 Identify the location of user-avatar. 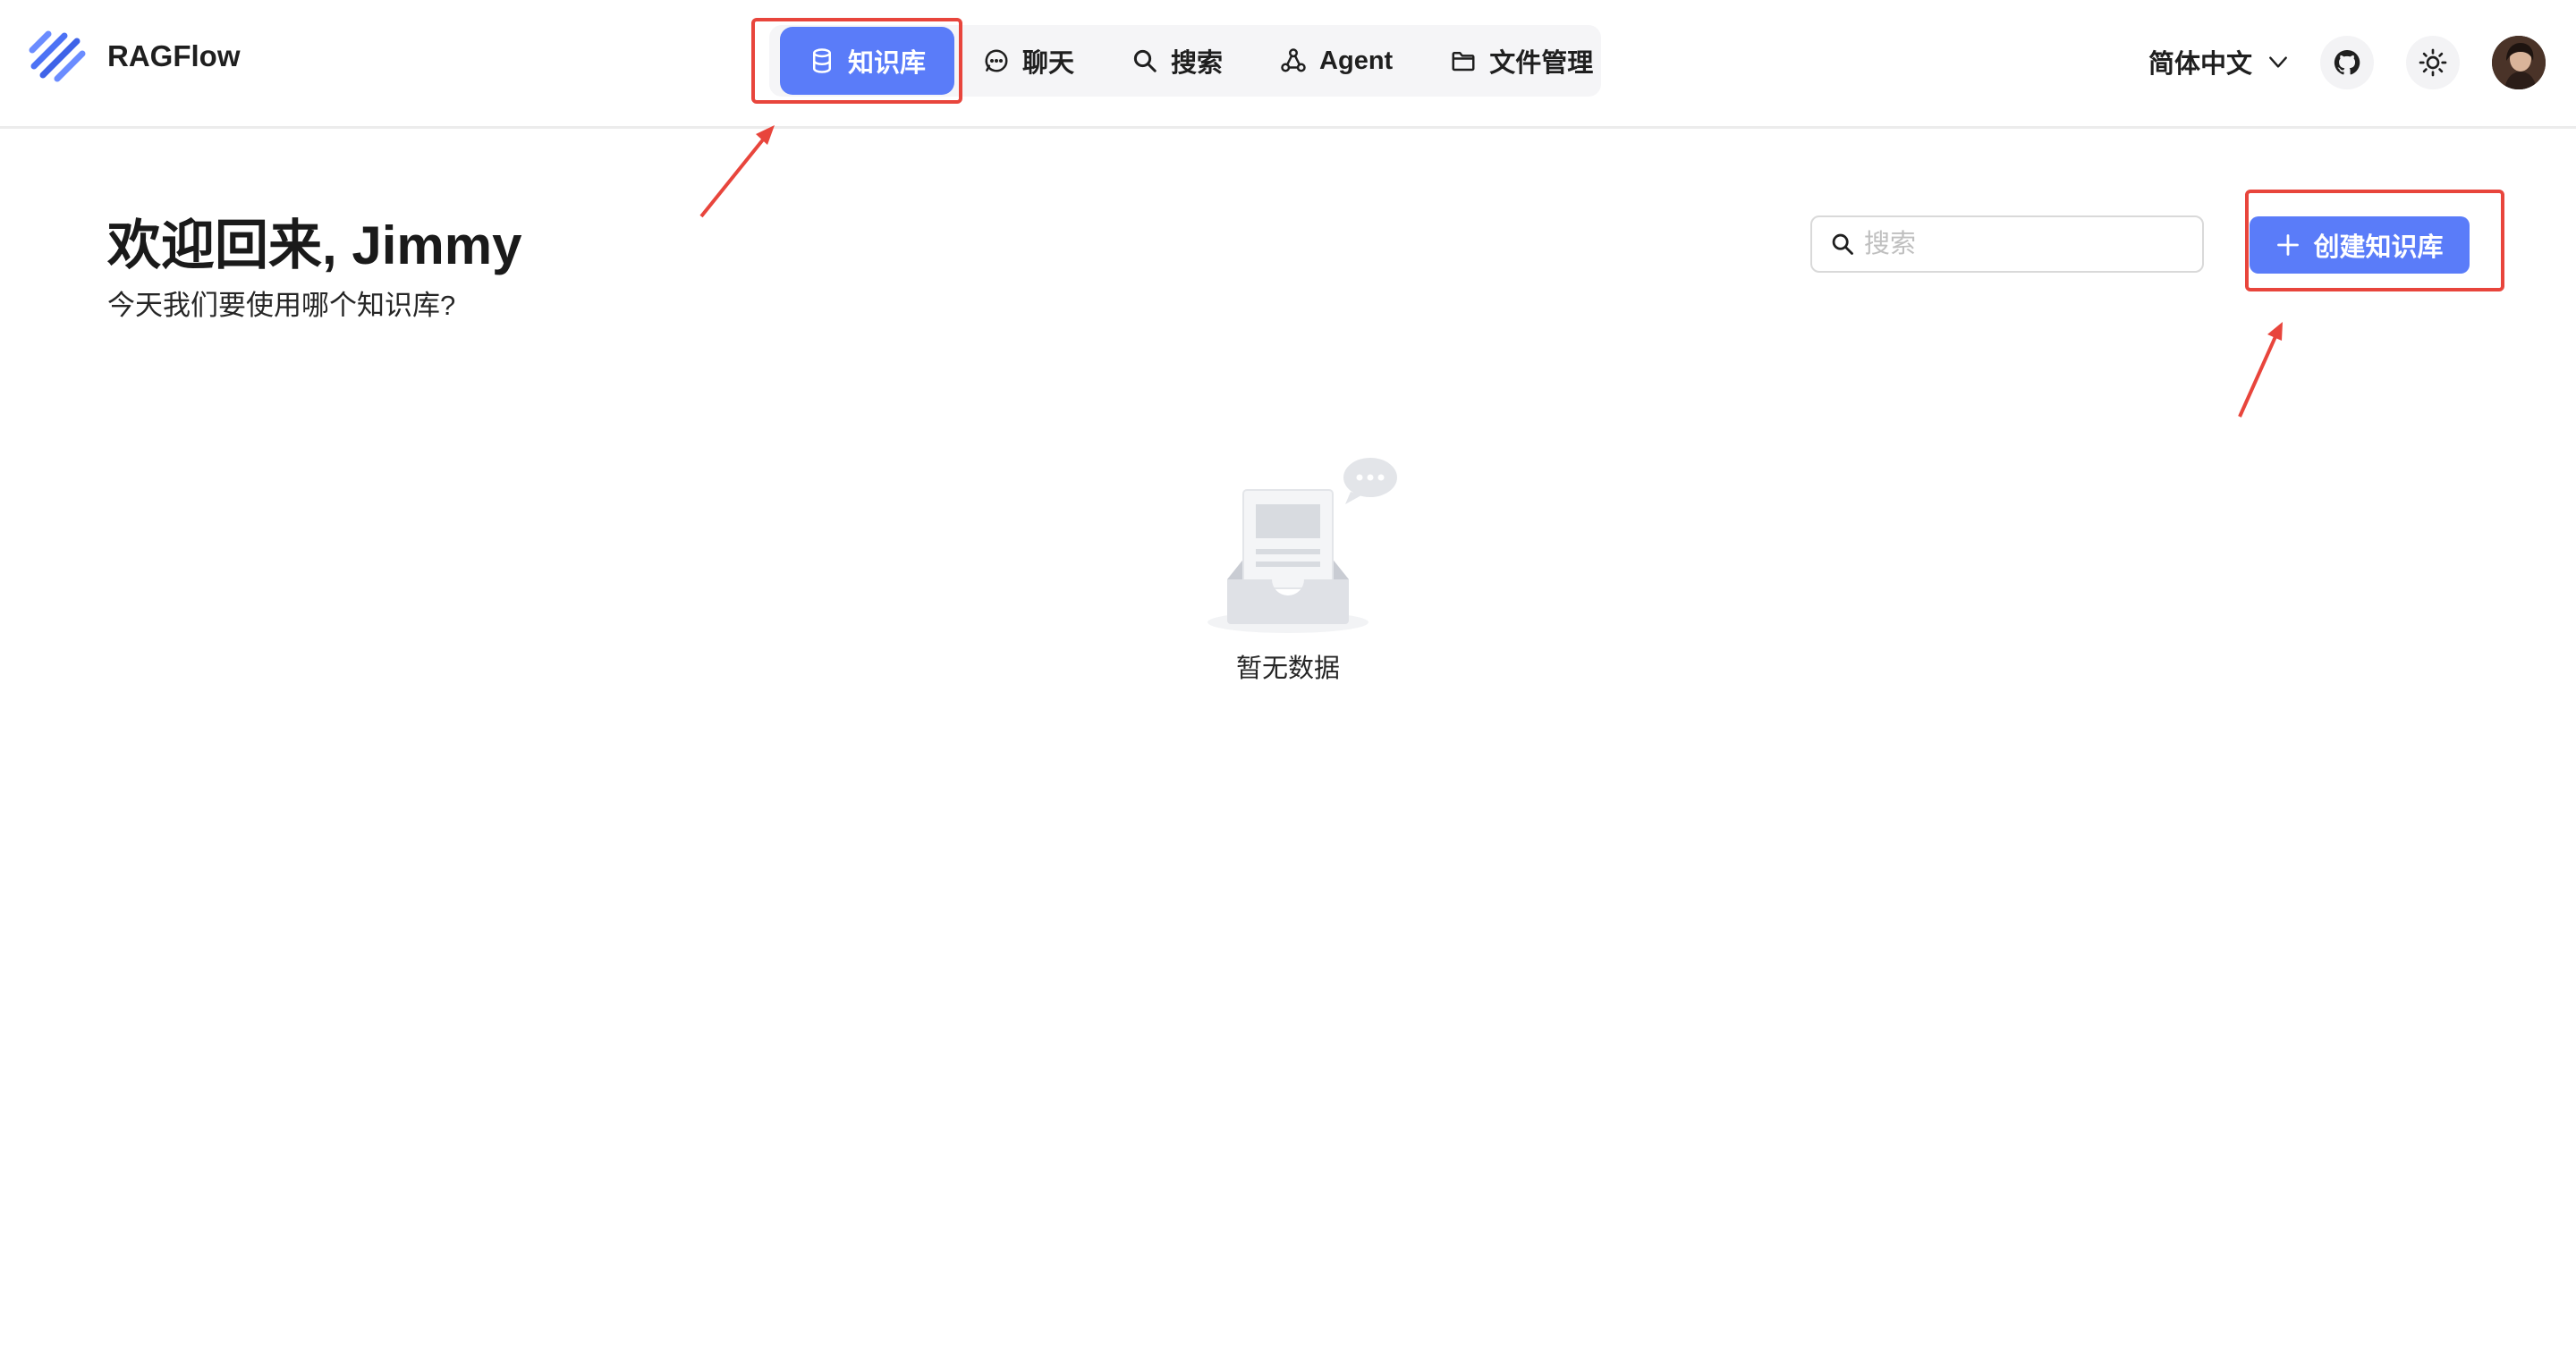
(2519, 63).